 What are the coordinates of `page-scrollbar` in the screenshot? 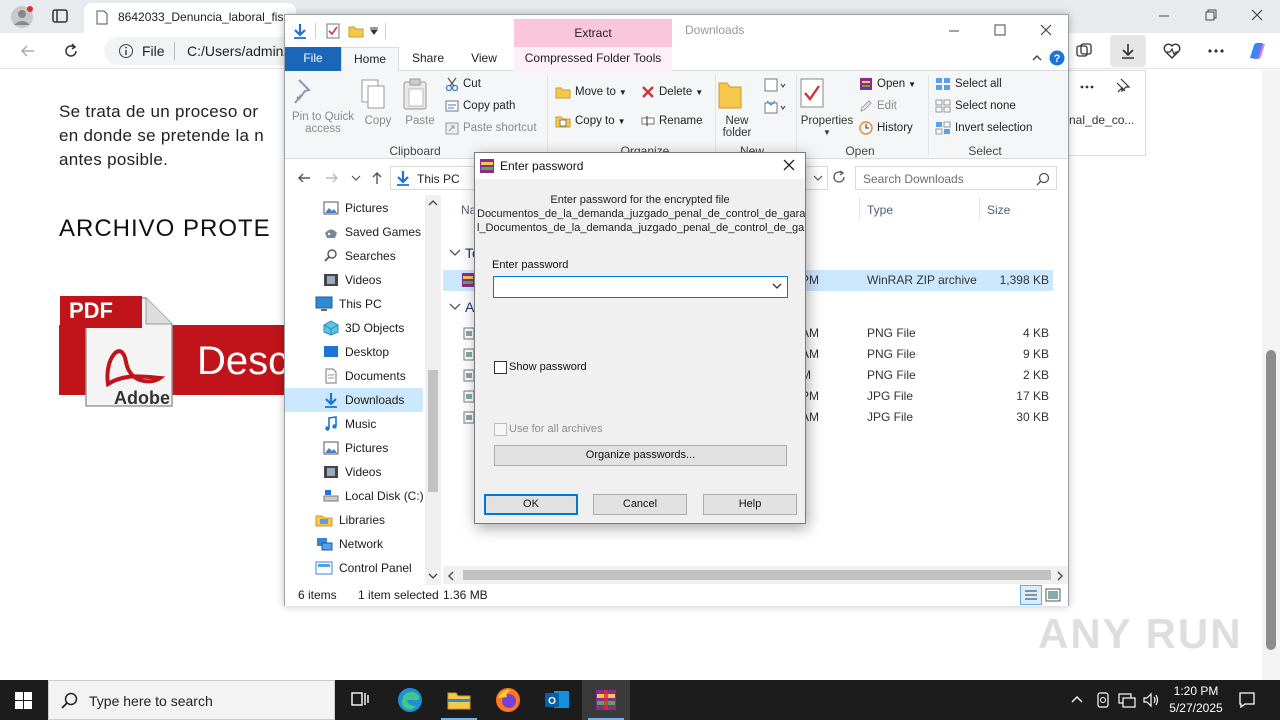 It's located at (1271, 375).